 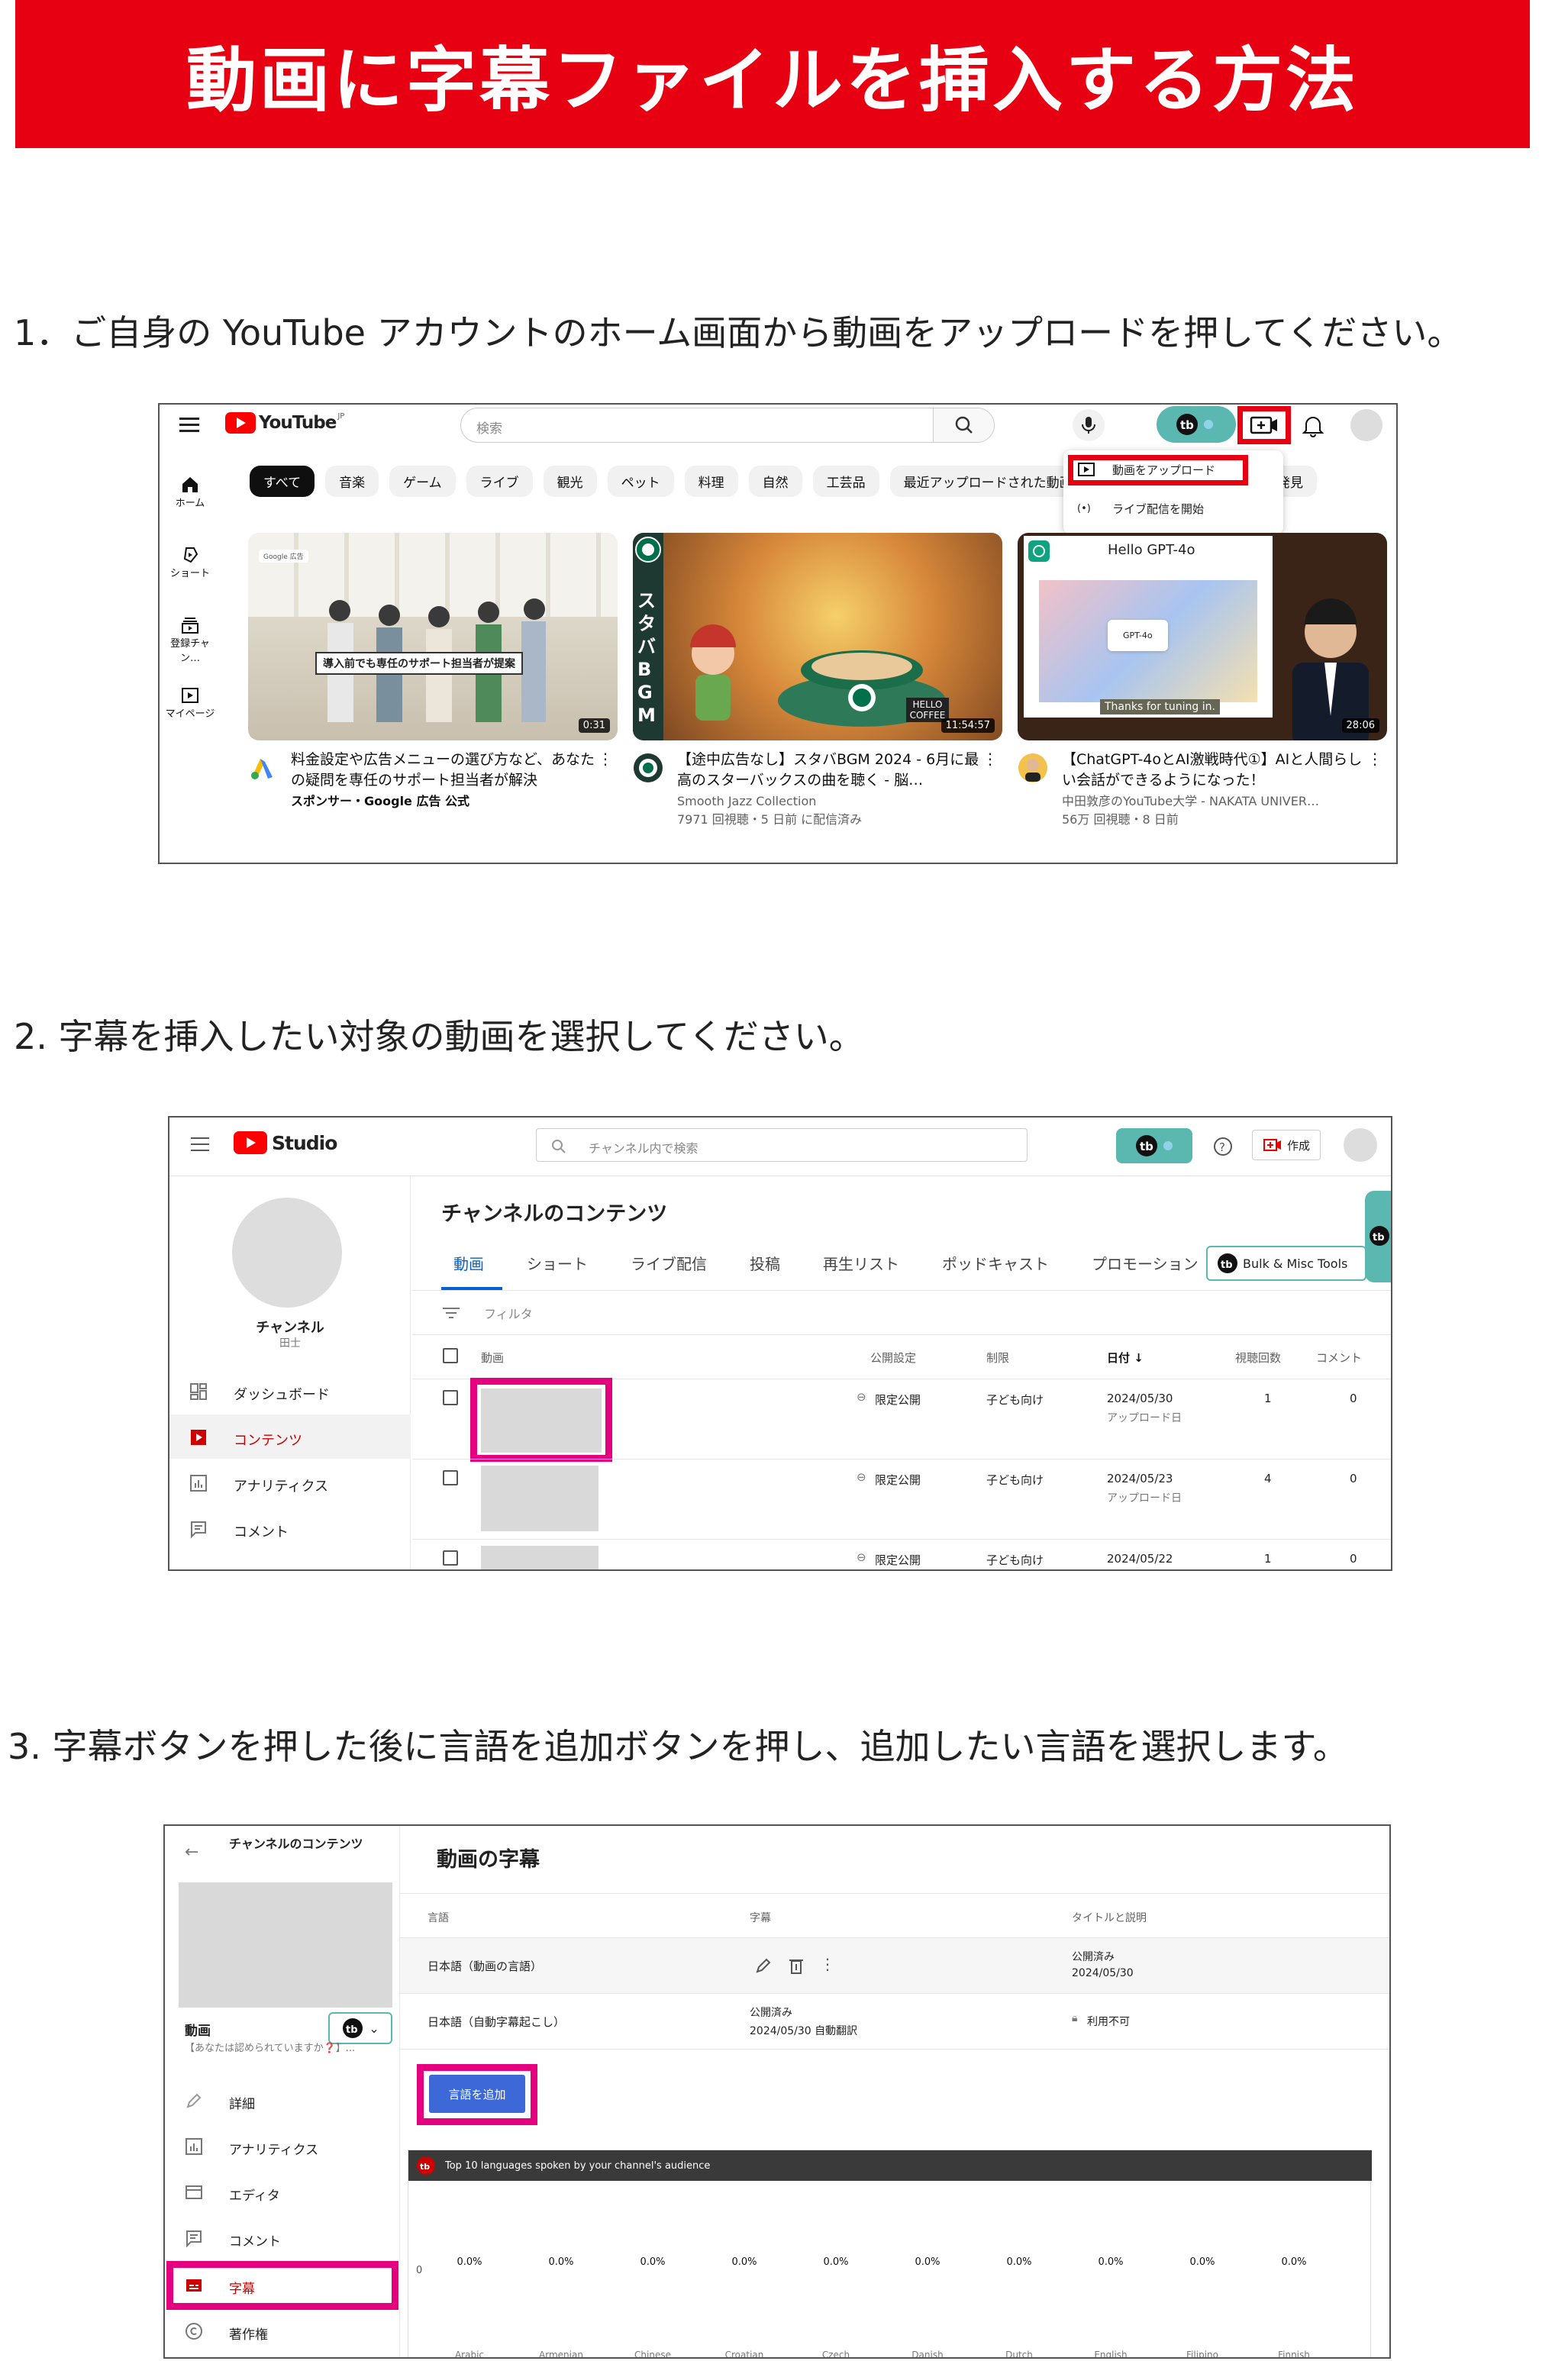 What do you see at coordinates (1264, 425) in the screenshot?
I see `create-video-button` at bounding box center [1264, 425].